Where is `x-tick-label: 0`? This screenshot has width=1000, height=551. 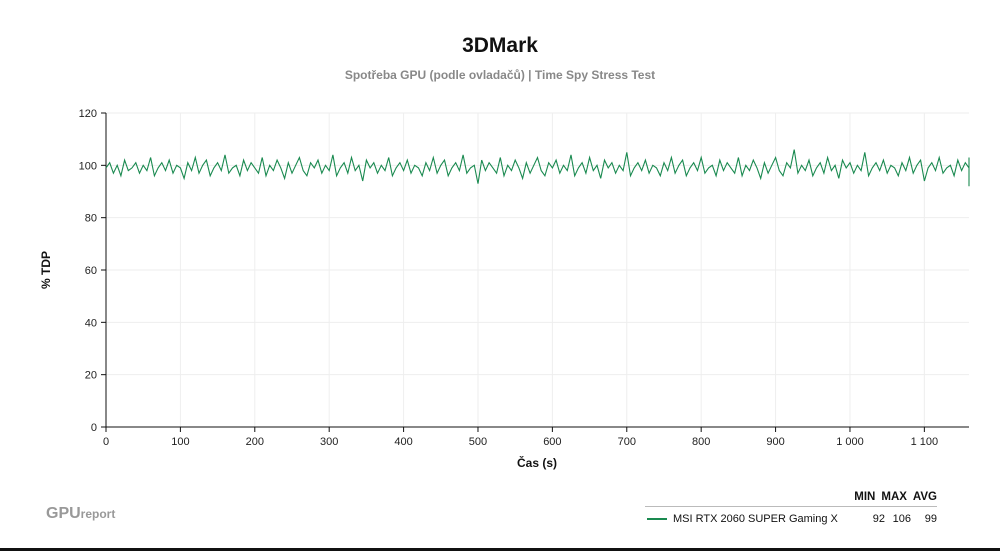 x-tick-label: 0 is located at coordinates (106, 442).